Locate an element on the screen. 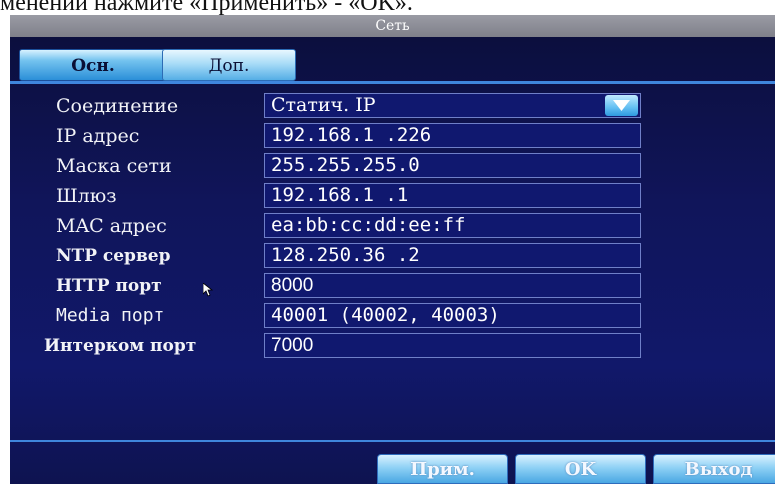  http-field: 8000 is located at coordinates (452, 285).